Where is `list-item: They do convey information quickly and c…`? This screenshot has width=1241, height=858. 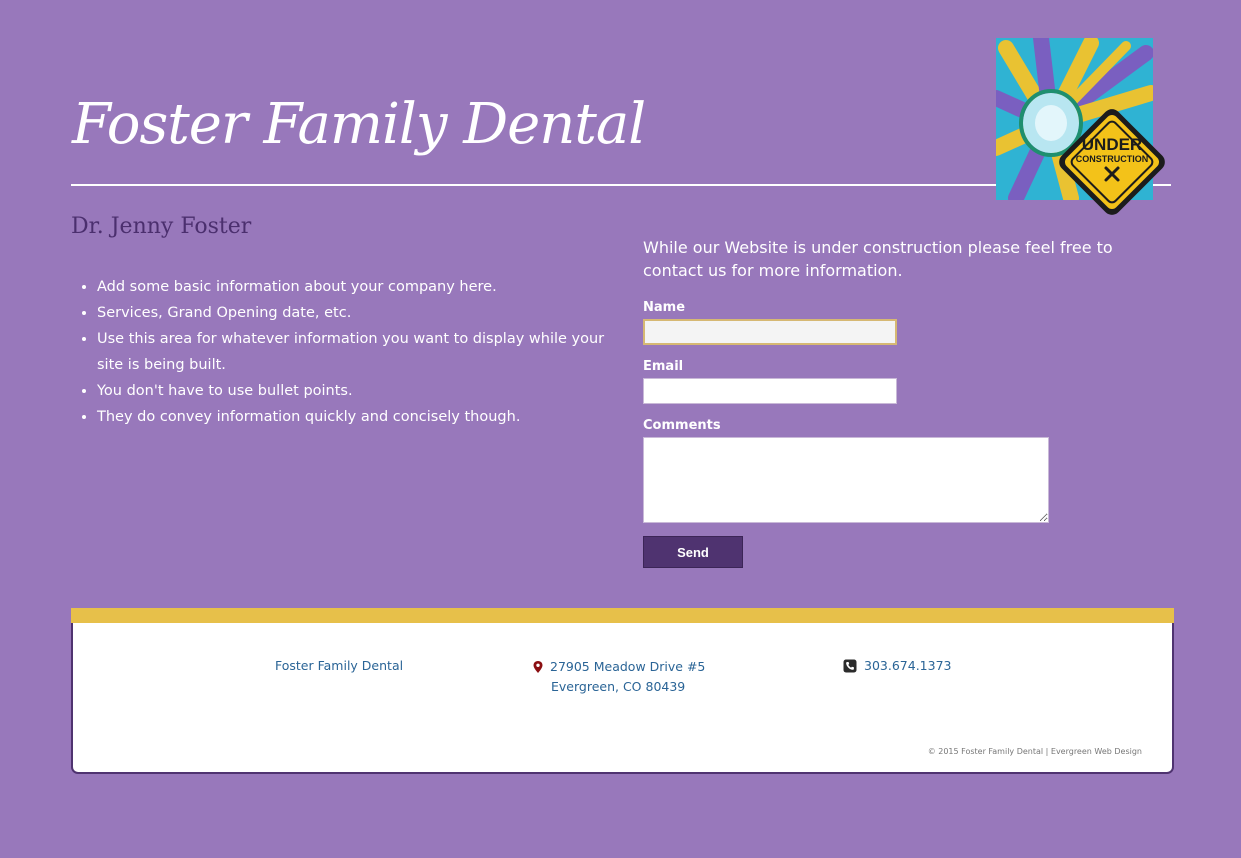 list-item: They do convey information quickly and c… is located at coordinates (357, 417).